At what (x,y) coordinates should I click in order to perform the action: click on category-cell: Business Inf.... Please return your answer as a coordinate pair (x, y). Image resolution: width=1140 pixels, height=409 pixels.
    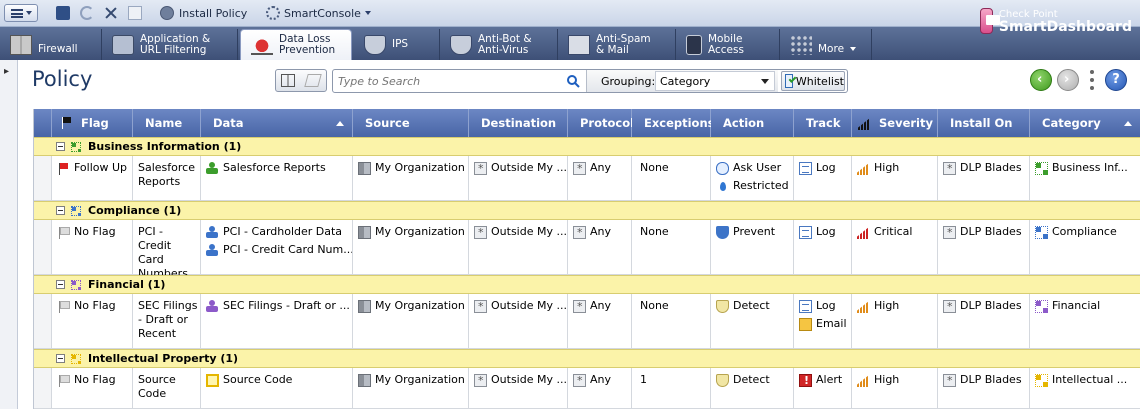
    Looking at the image, I should click on (1085, 178).